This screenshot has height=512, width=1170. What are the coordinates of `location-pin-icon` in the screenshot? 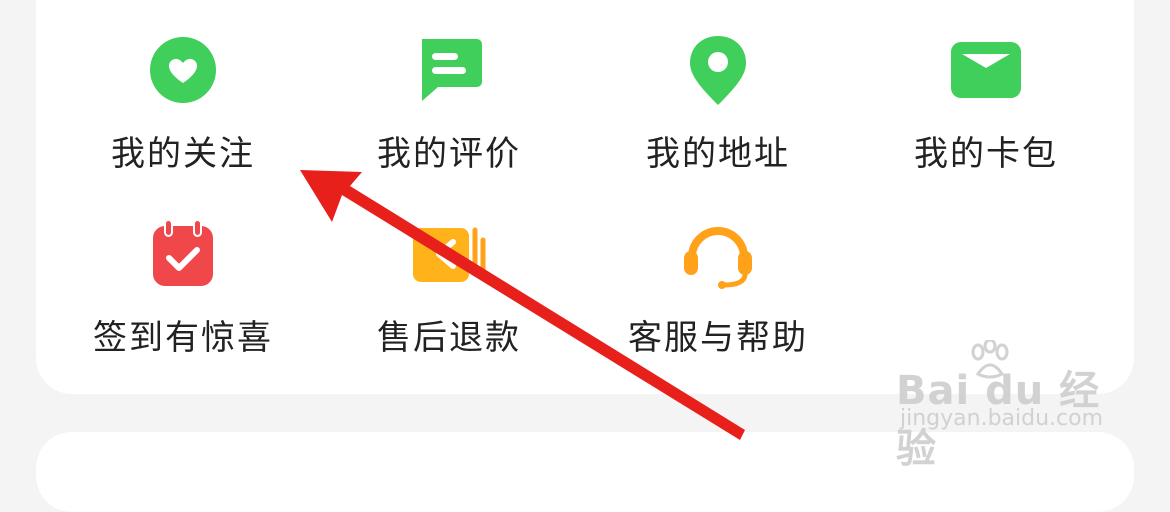 It's located at (718, 70).